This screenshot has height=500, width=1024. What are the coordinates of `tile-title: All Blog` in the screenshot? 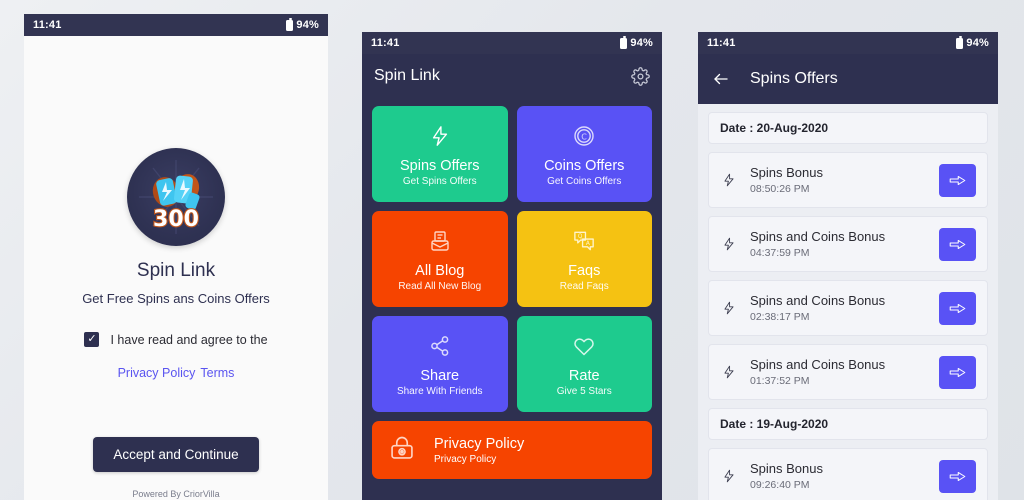 It's located at (440, 271).